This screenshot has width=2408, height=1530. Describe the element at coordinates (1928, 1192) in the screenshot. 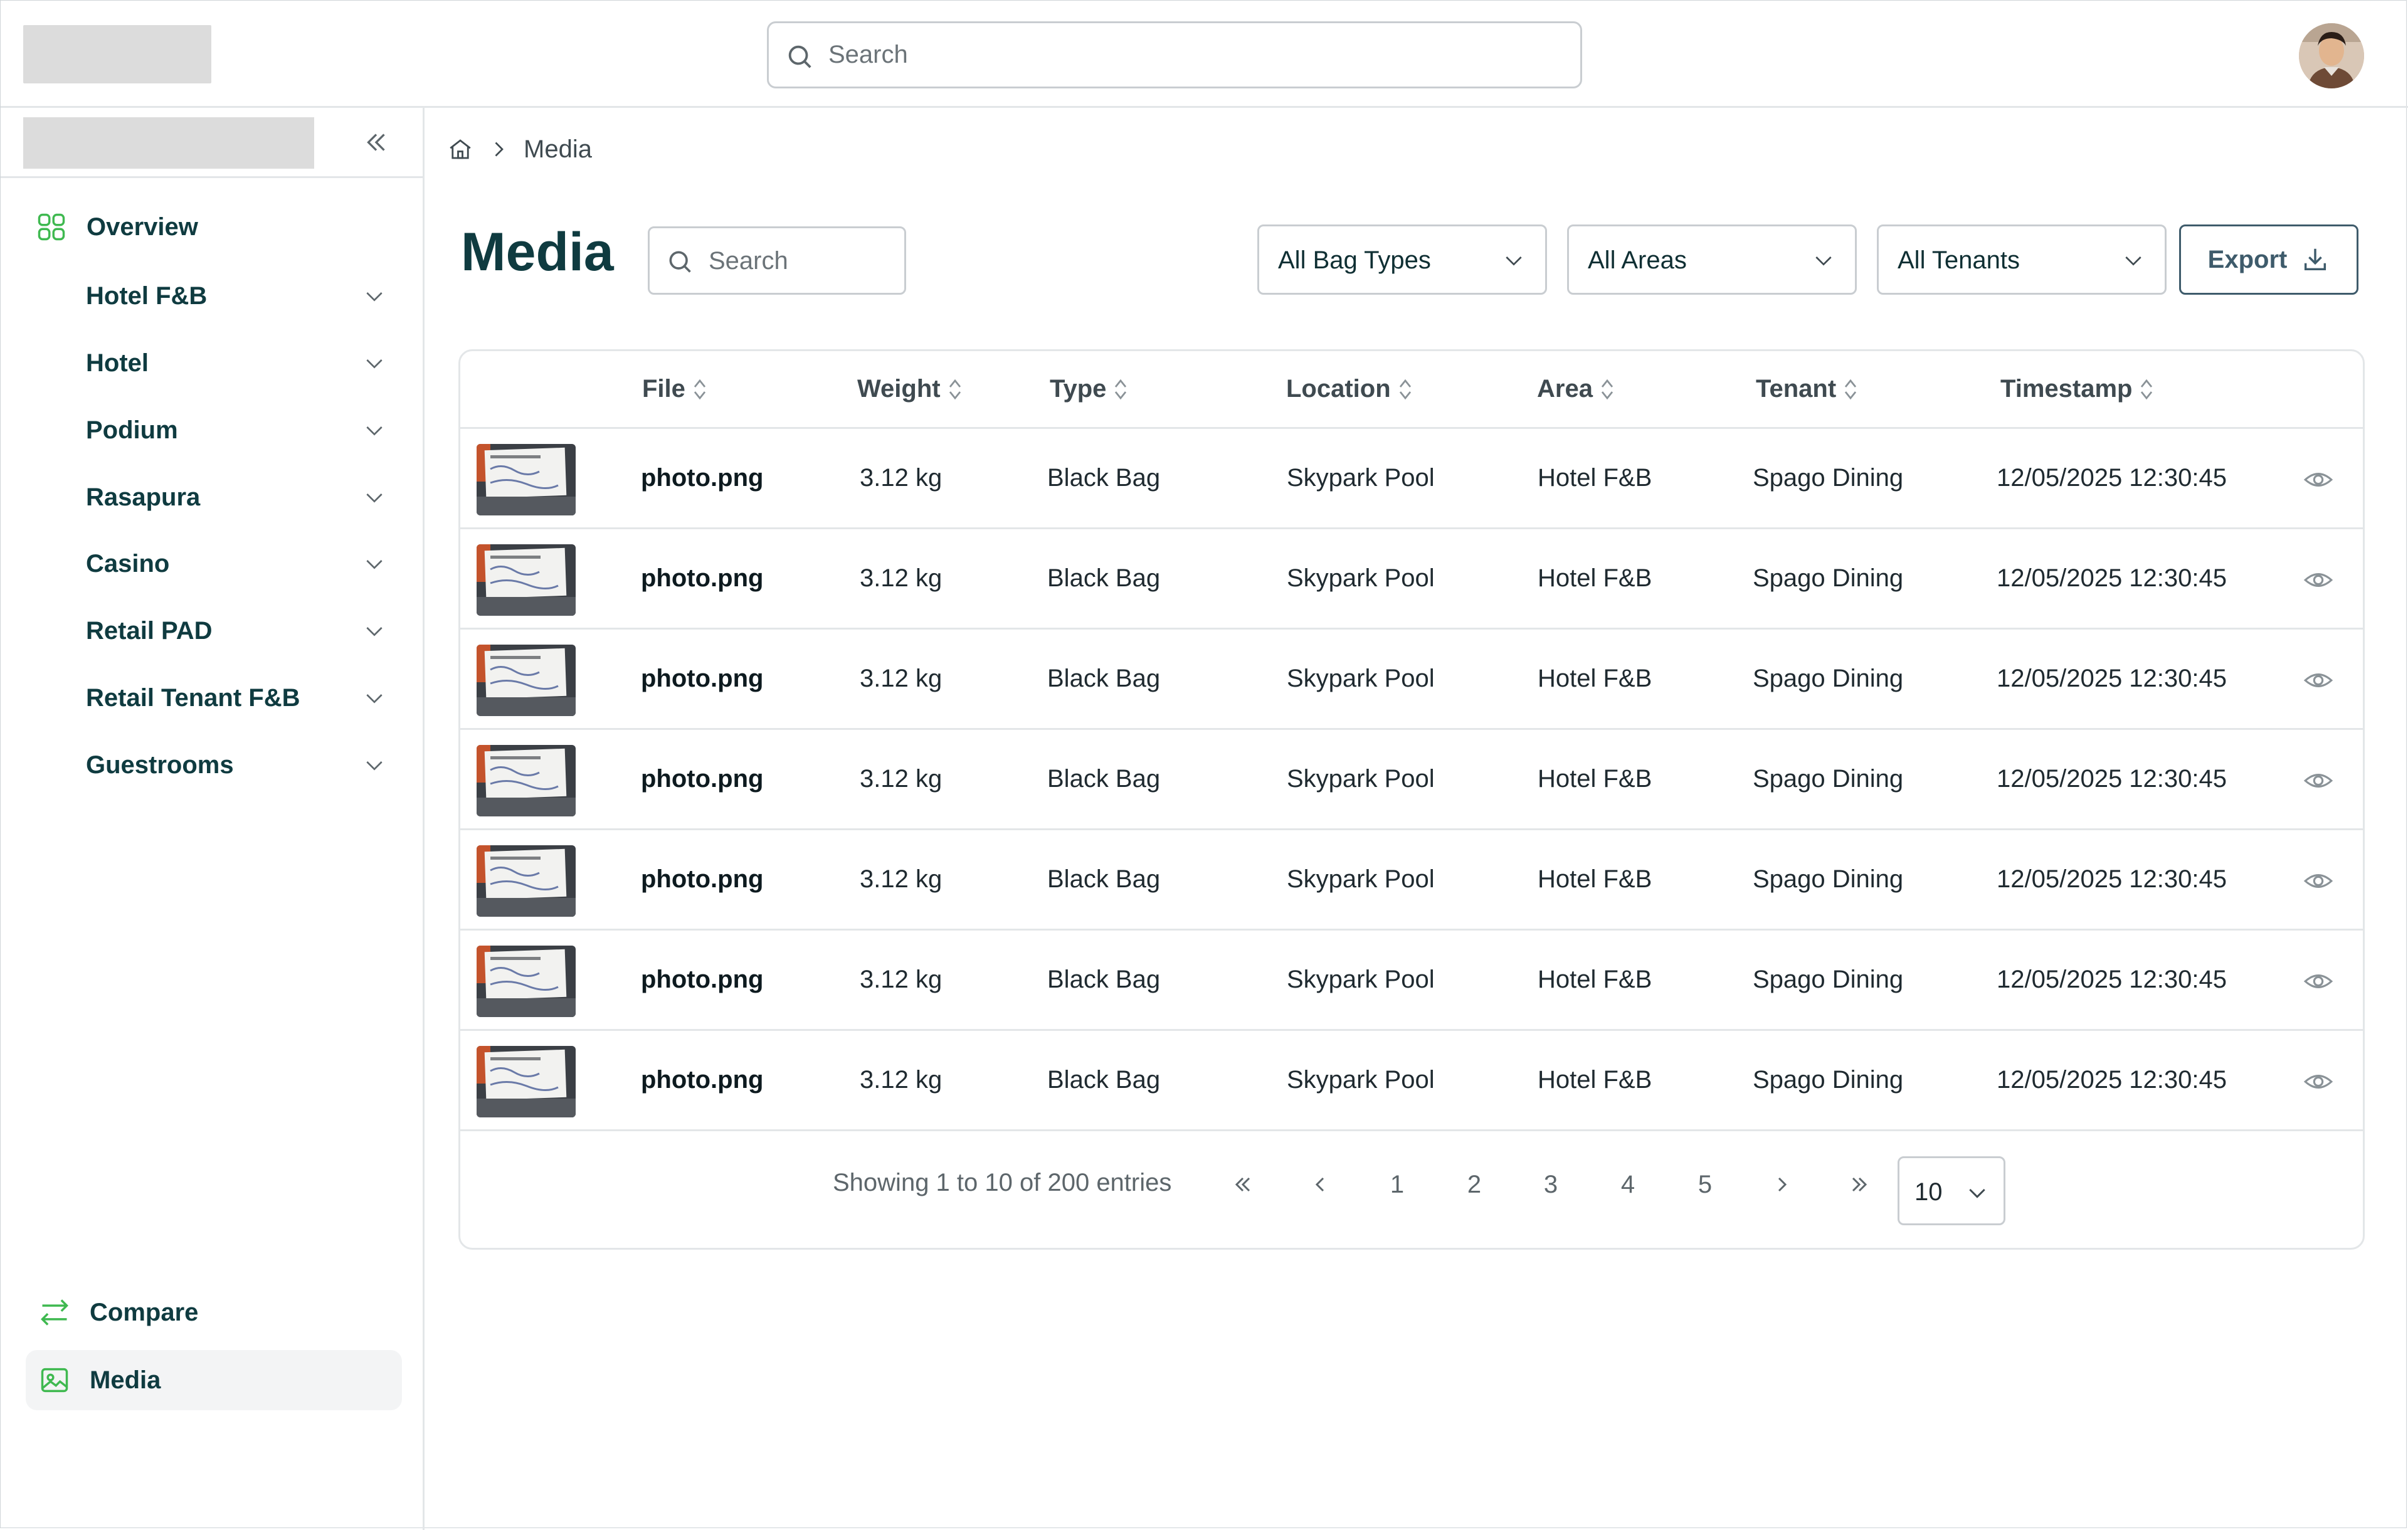

I see `page-size-value: 10` at that location.